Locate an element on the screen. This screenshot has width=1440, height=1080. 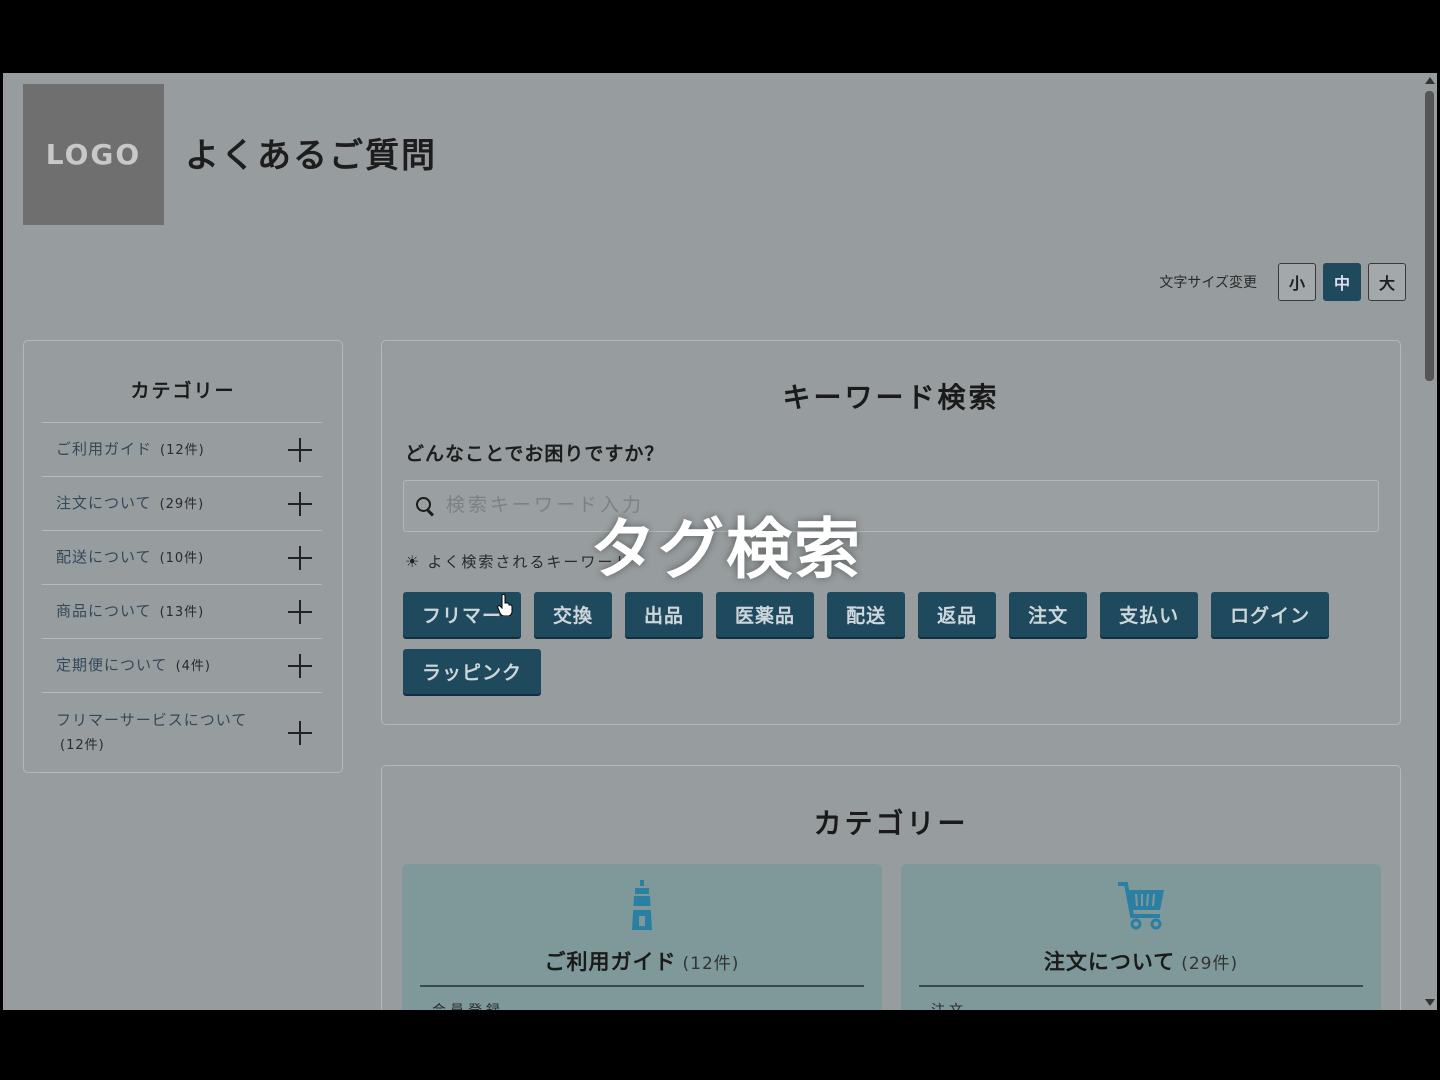
search-icon is located at coordinates (425, 506).